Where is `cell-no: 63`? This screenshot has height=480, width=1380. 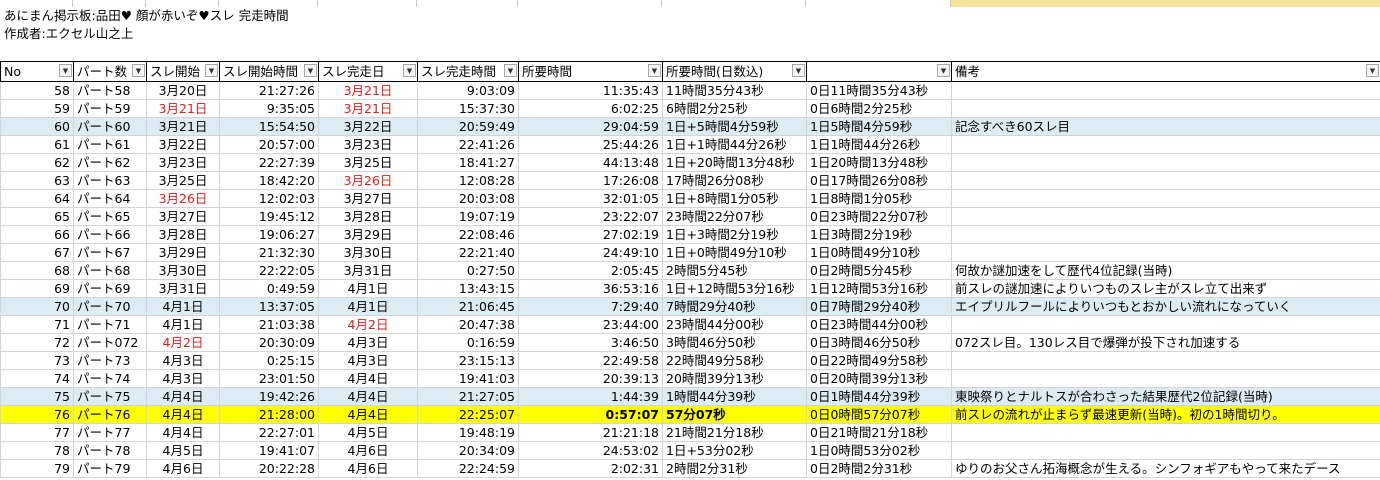 cell-no: 63 is located at coordinates (37, 180).